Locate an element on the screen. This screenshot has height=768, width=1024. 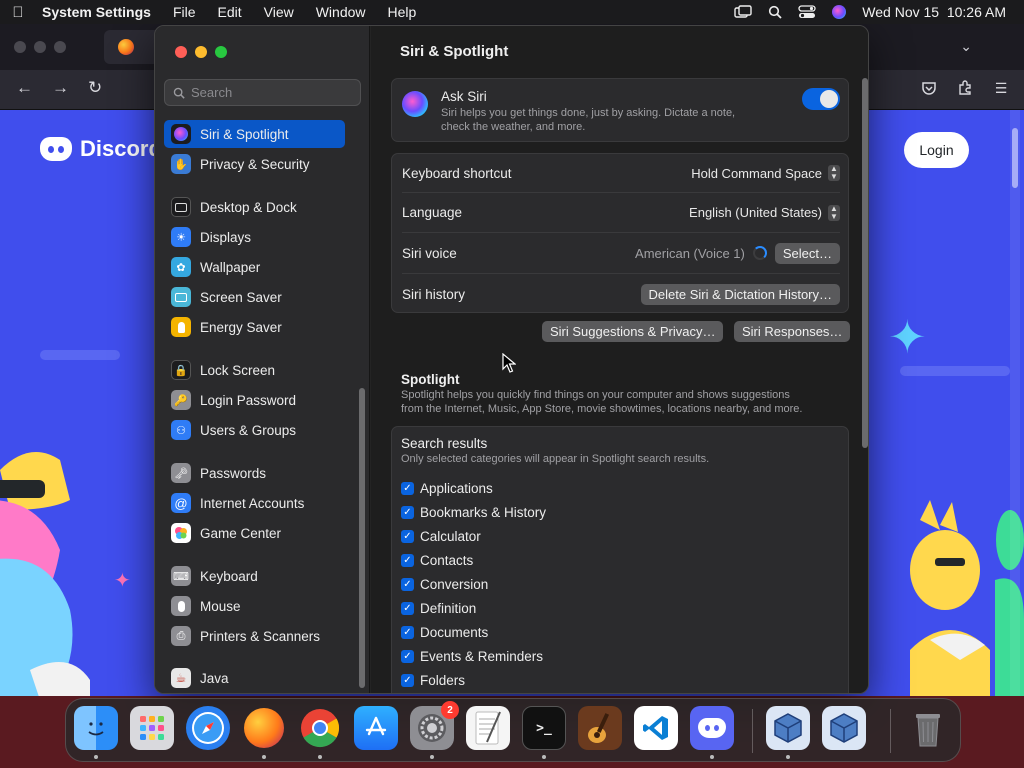
dock-launchpad-icon is located at coordinates (152, 728).